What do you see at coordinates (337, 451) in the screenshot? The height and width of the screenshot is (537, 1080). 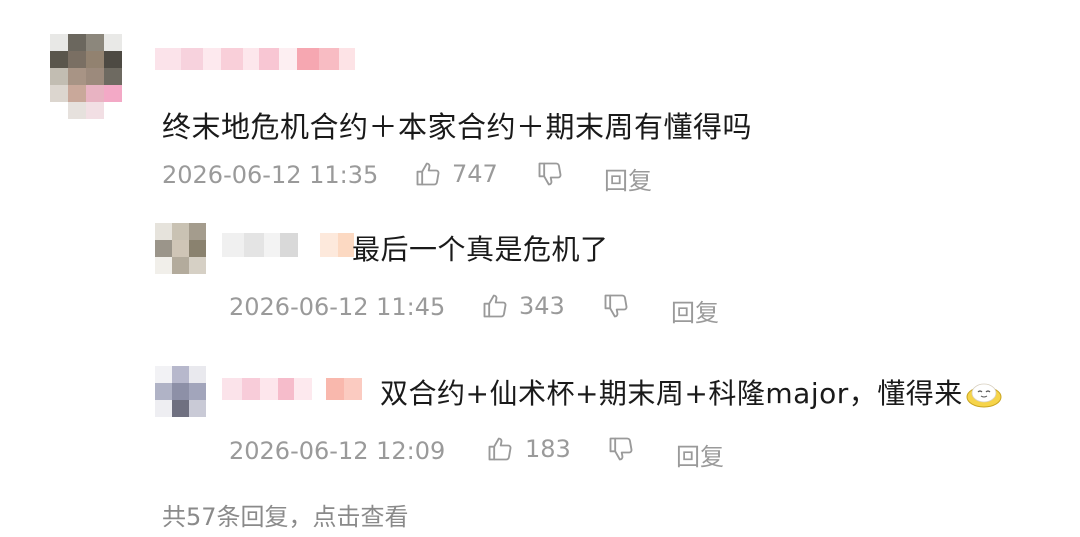 I see `reply-2-timestamp: 2026-06-12 12:09` at bounding box center [337, 451].